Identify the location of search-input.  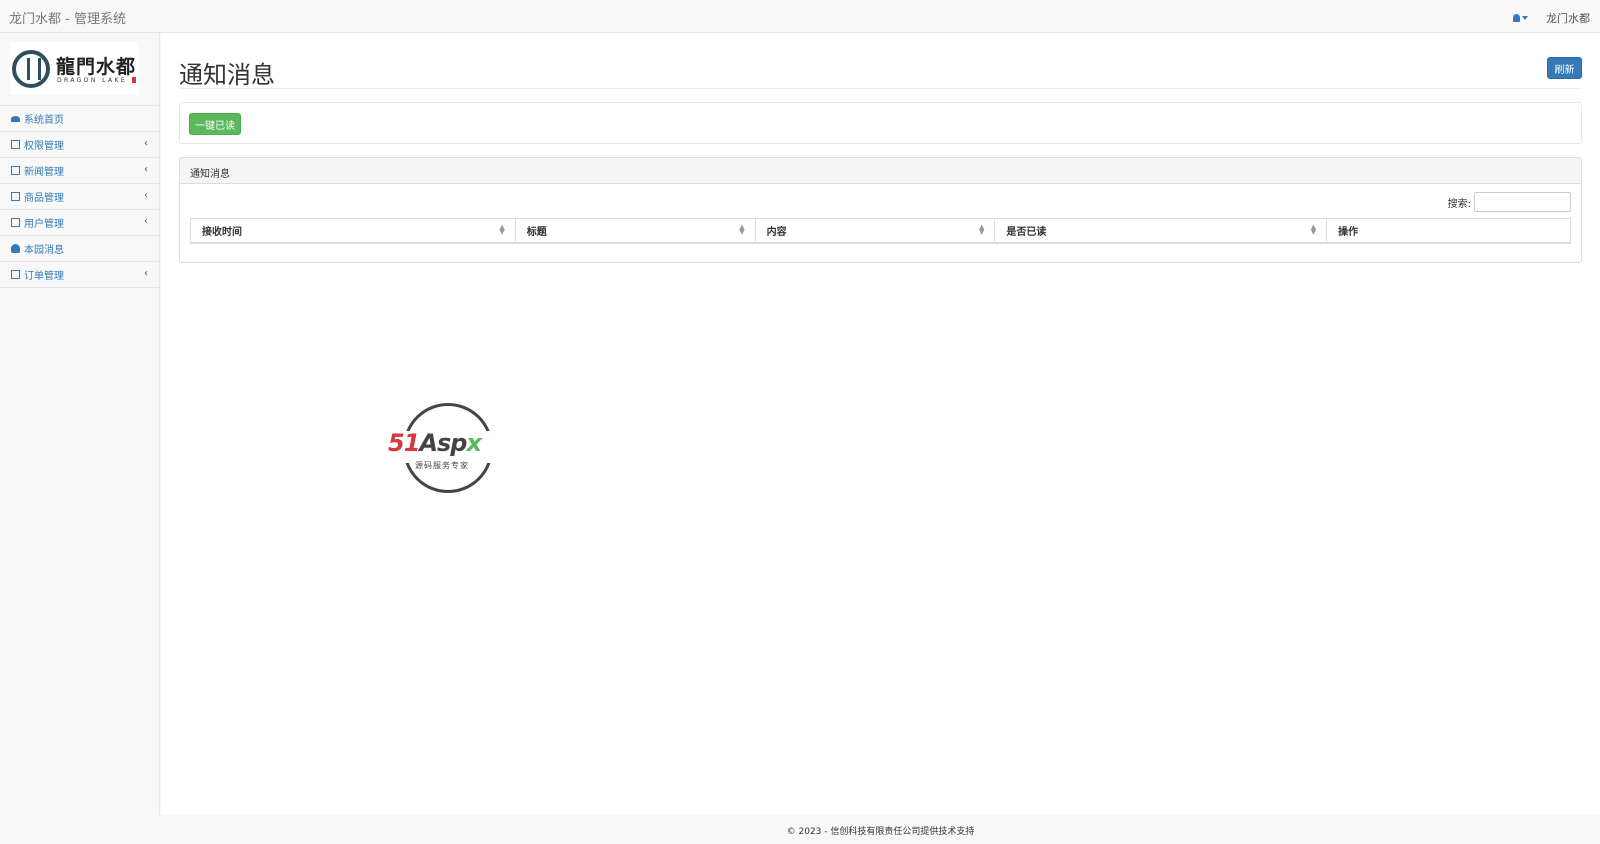
(1522, 202).